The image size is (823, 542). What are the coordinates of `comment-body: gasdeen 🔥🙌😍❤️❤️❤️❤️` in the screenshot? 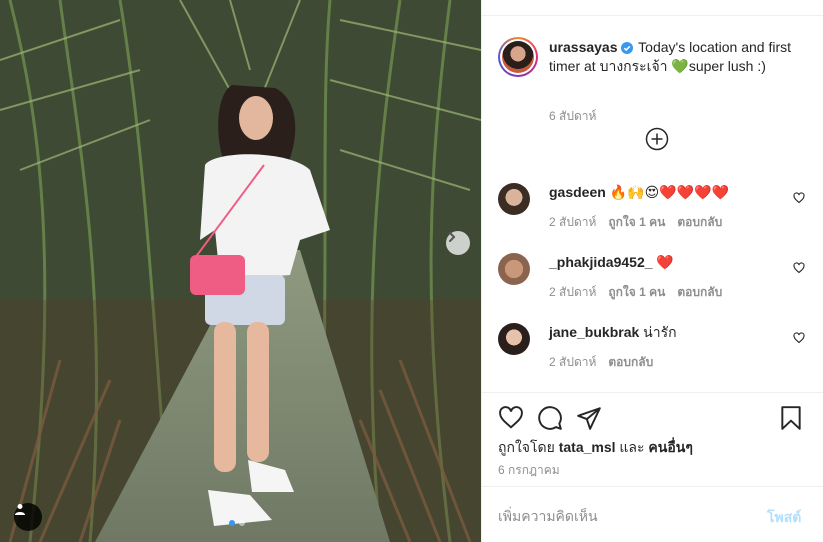 It's located at (669, 192).